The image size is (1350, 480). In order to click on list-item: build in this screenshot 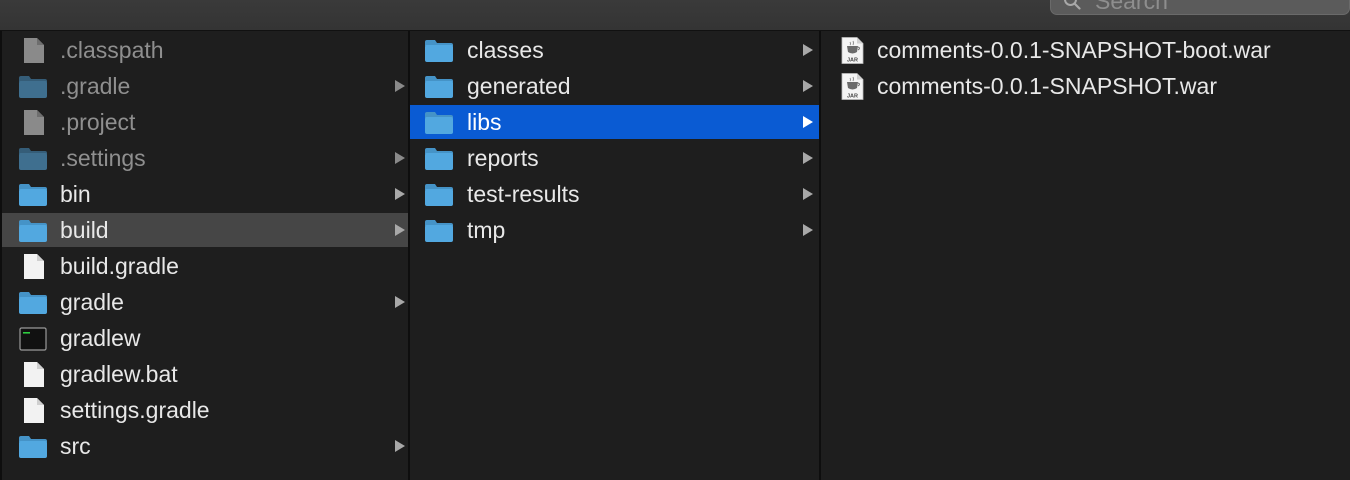, I will do `click(205, 230)`.